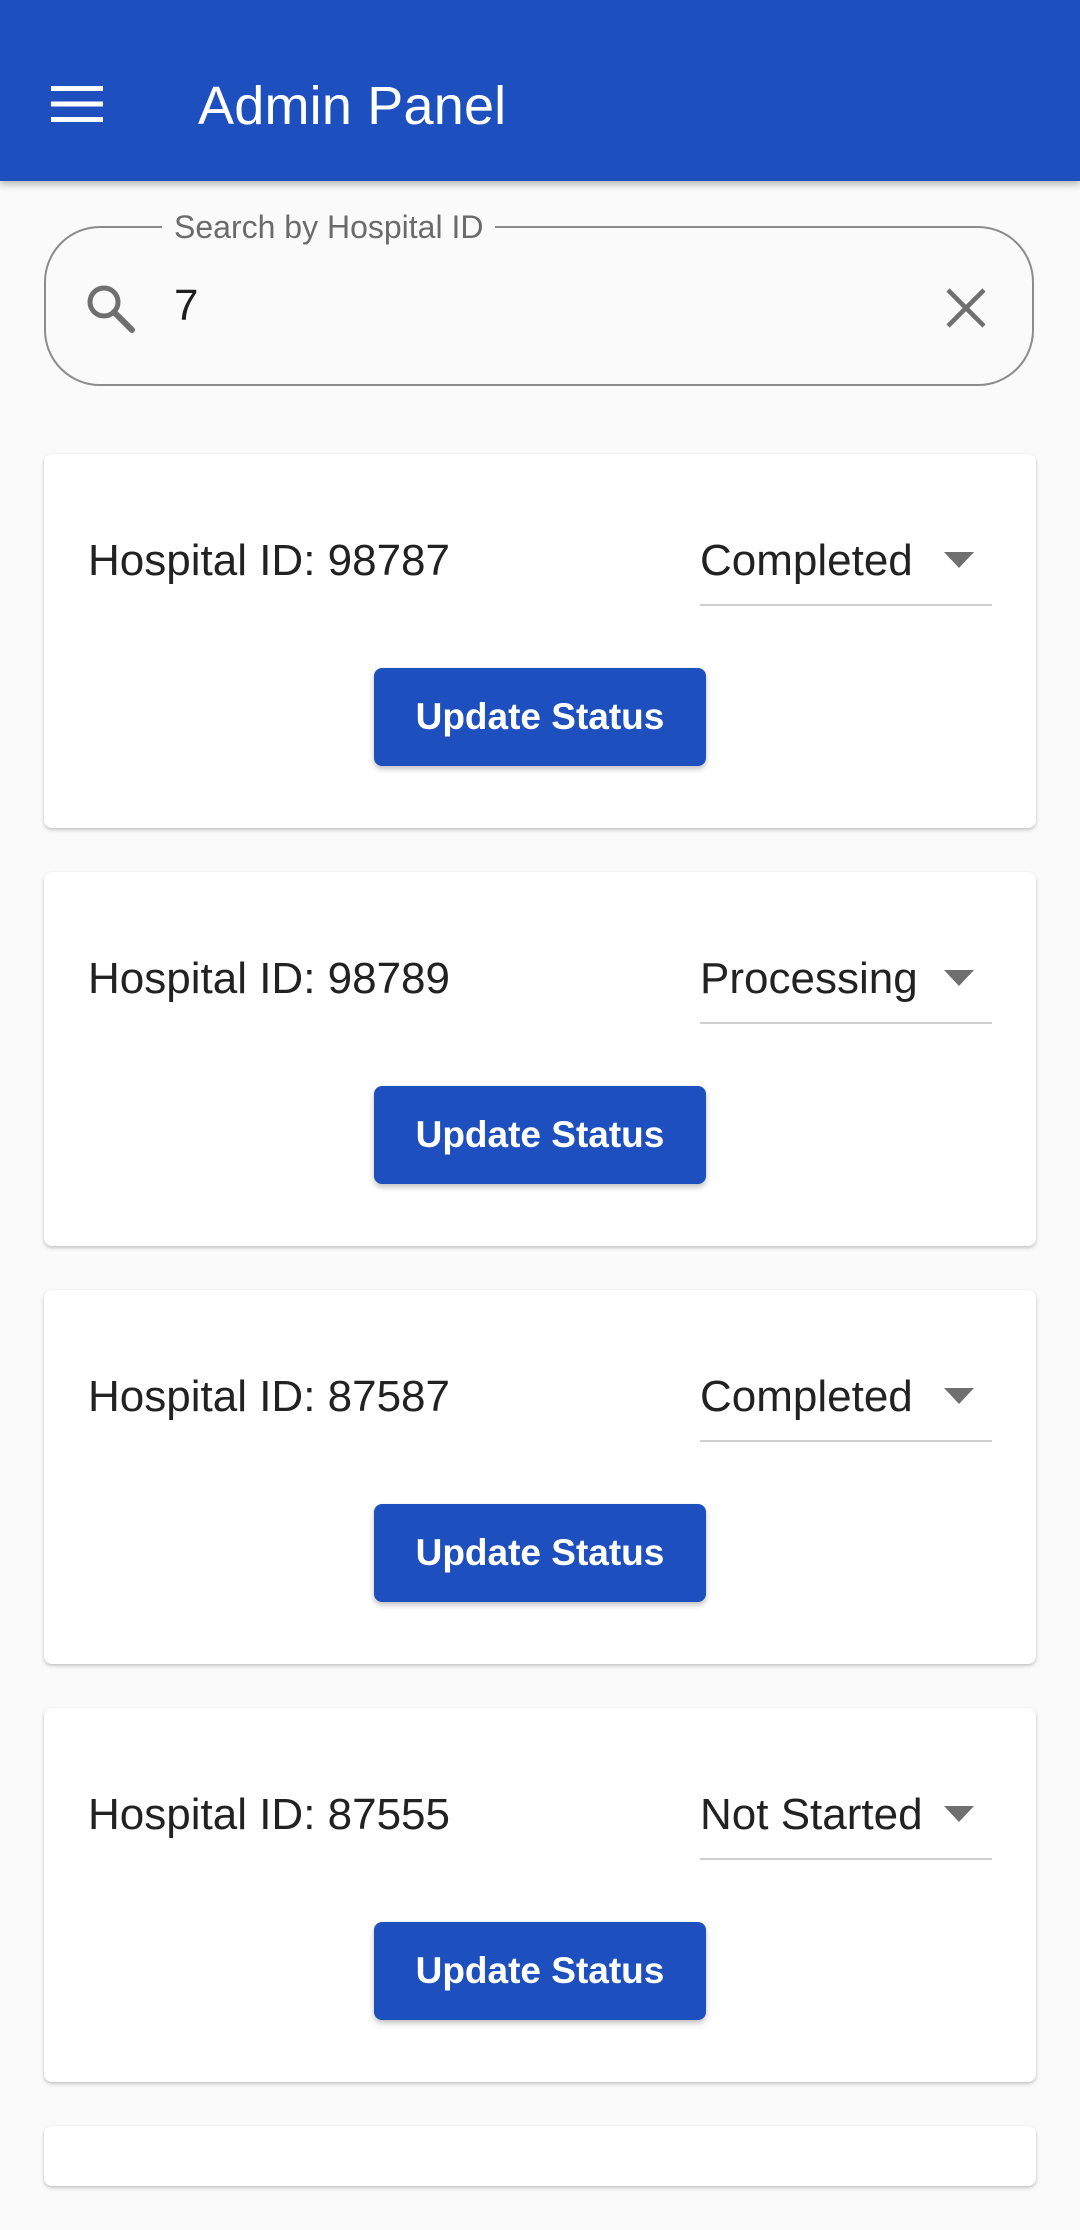  Describe the element at coordinates (269, 978) in the screenshot. I see `hospital-id-label: Hospital ID: 98789` at that location.